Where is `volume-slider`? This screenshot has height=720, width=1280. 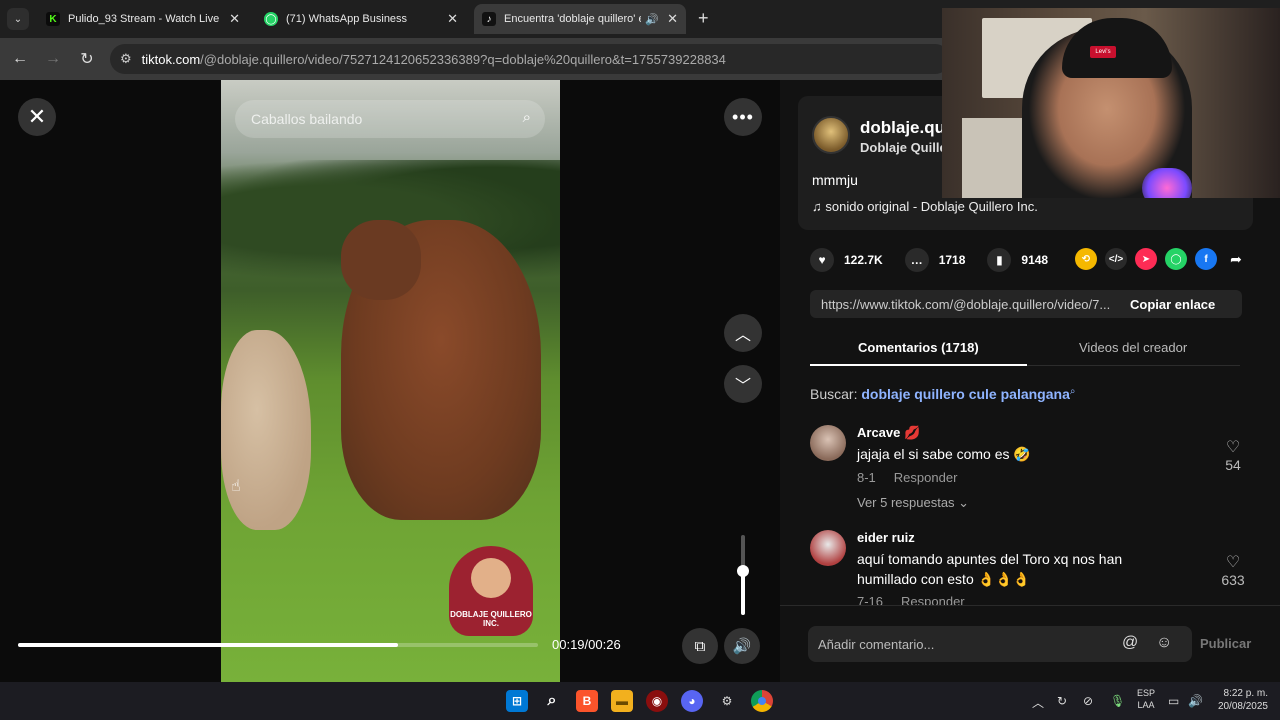
volume-slider is located at coordinates (743, 575).